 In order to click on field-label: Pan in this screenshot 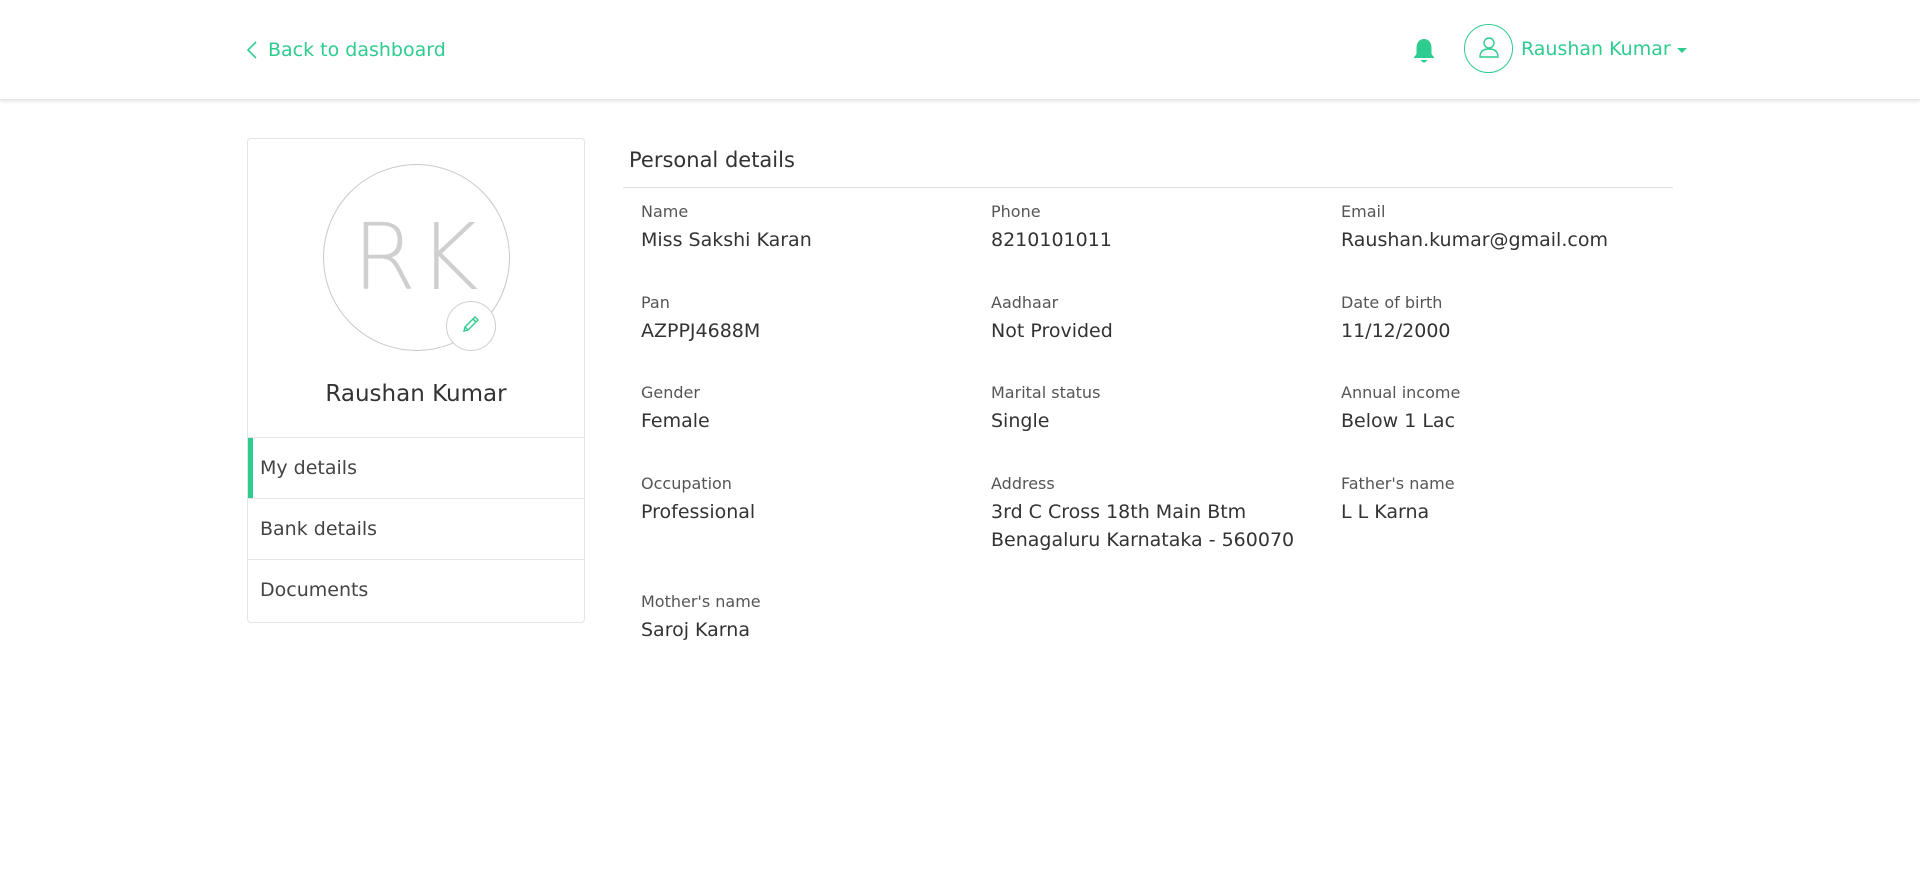, I will do `click(655, 302)`.